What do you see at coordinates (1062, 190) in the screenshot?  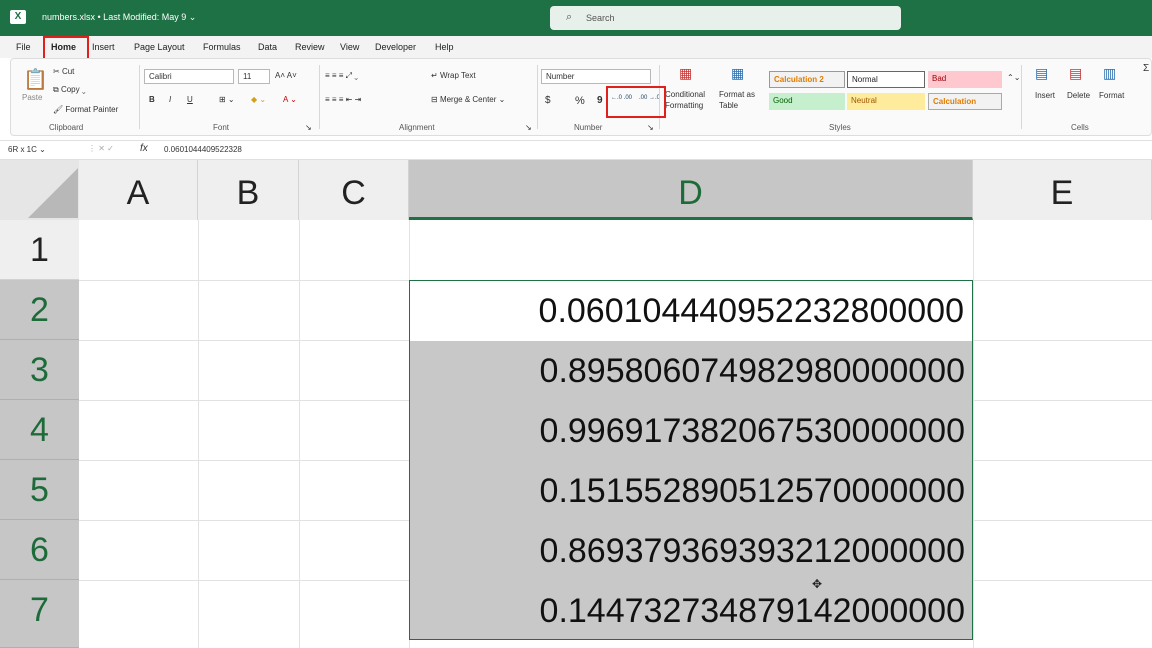 I see `column-header-e: E` at bounding box center [1062, 190].